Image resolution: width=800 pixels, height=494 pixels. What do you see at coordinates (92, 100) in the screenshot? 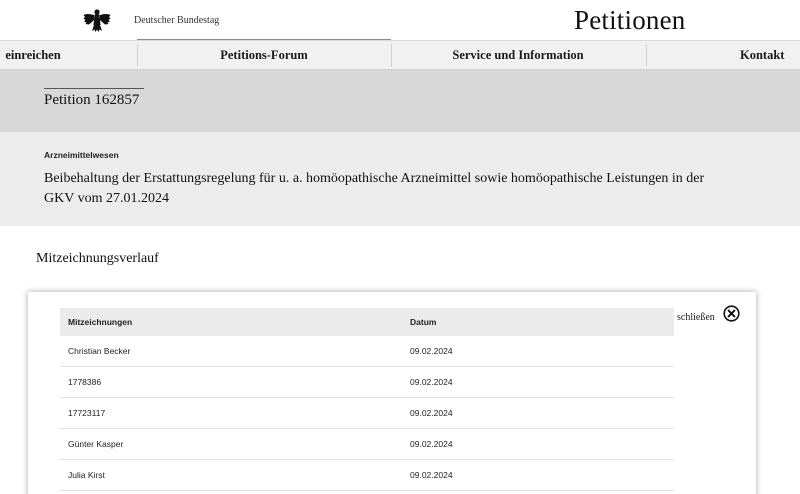
I see `petition-number: Petition 162857` at bounding box center [92, 100].